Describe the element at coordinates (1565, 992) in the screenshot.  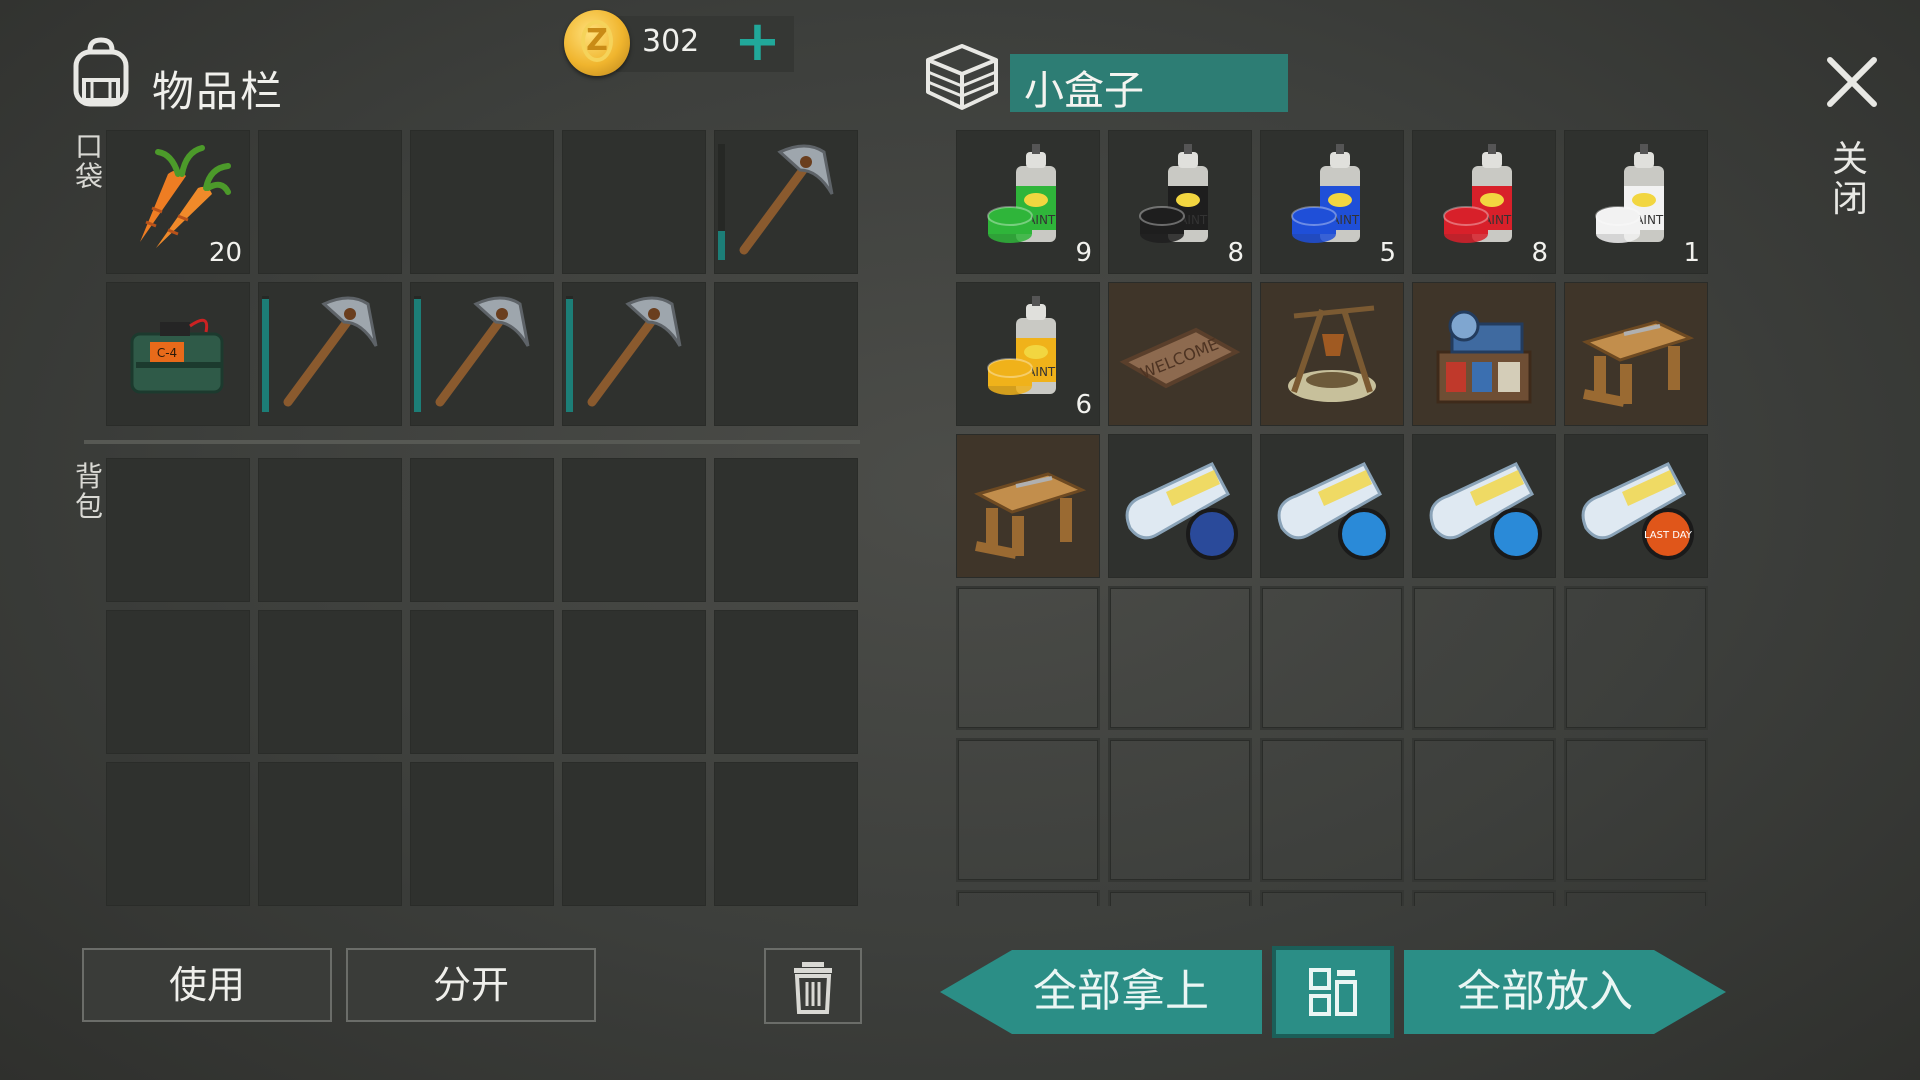
I see `put-all-button: 全部放入` at that location.